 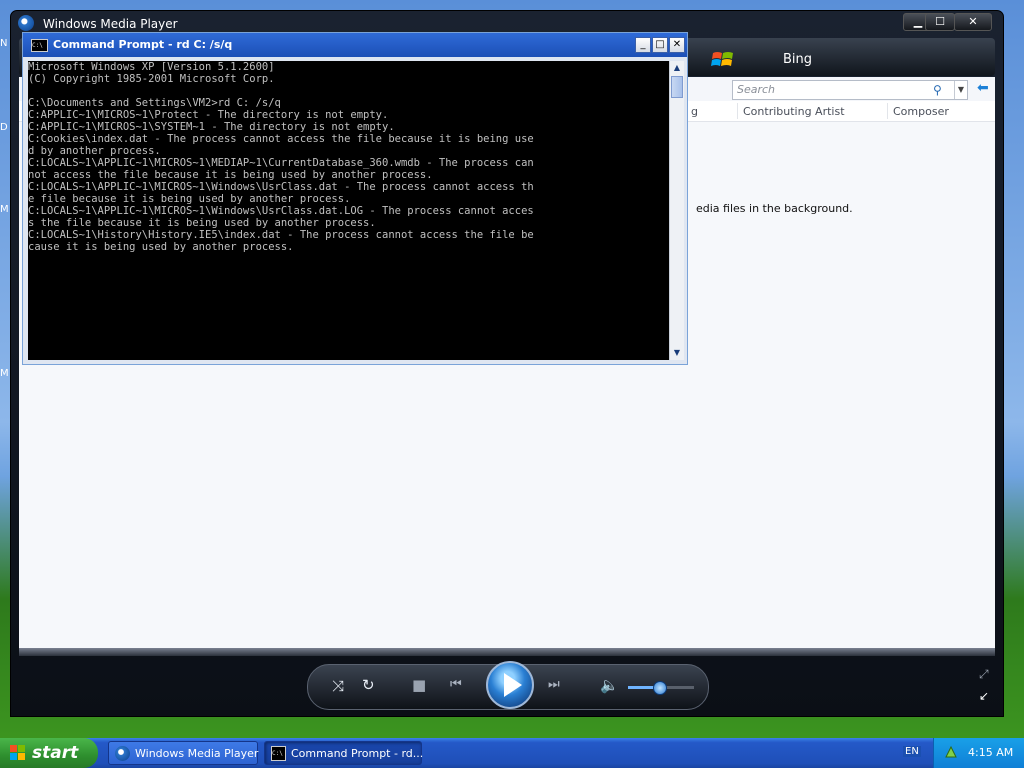 I want to click on previous-icon: ⏮, so click(x=456, y=684).